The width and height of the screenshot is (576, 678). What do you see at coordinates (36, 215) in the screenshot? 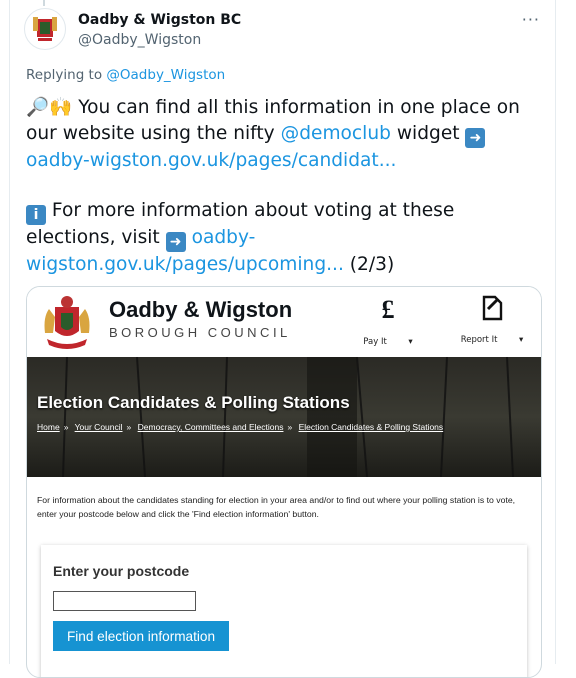
I see `info-icon: i` at bounding box center [36, 215].